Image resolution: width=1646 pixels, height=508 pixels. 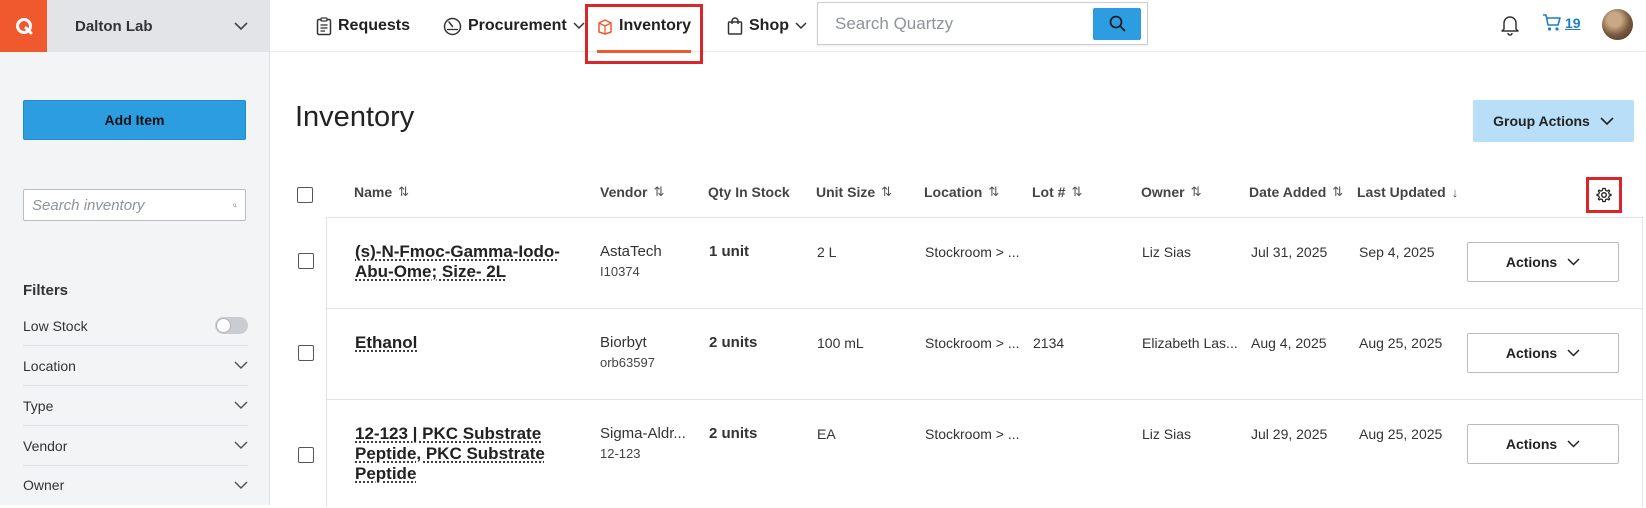 I want to click on nav-shop: Shop, so click(x=767, y=26).